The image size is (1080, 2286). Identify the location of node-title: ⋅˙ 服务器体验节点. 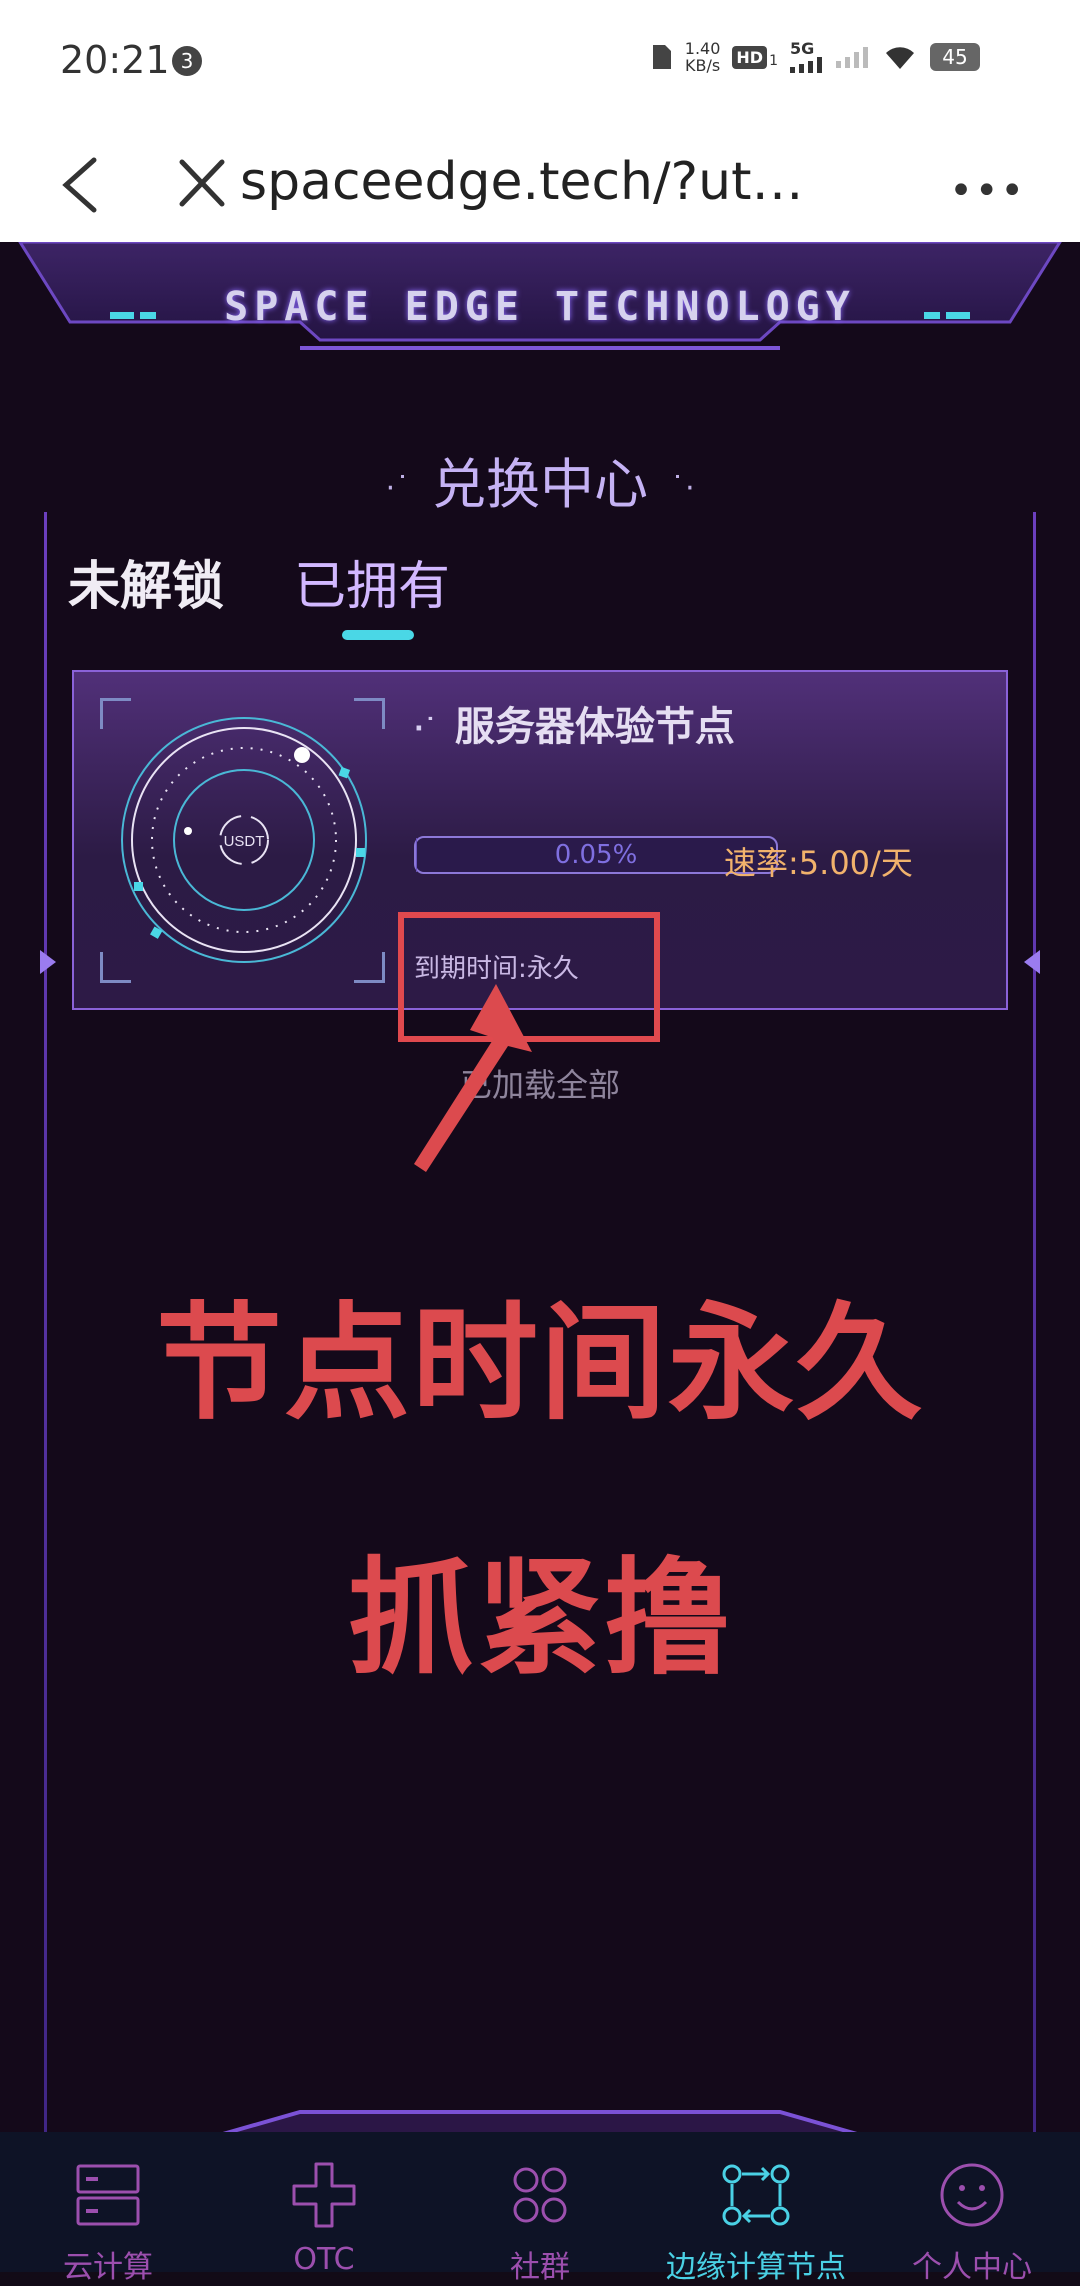
(574, 723).